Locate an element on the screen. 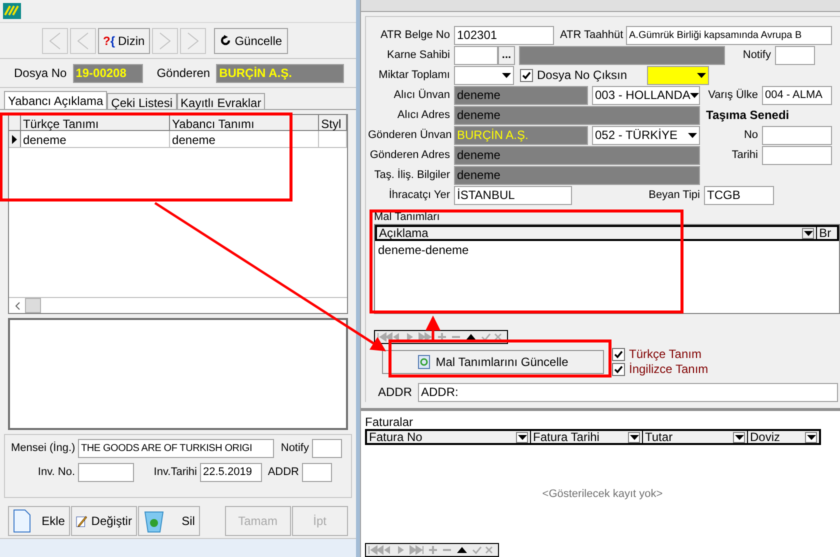 The height and width of the screenshot is (557, 840). tab: Kayıtlı Evraklar is located at coordinates (221, 101).